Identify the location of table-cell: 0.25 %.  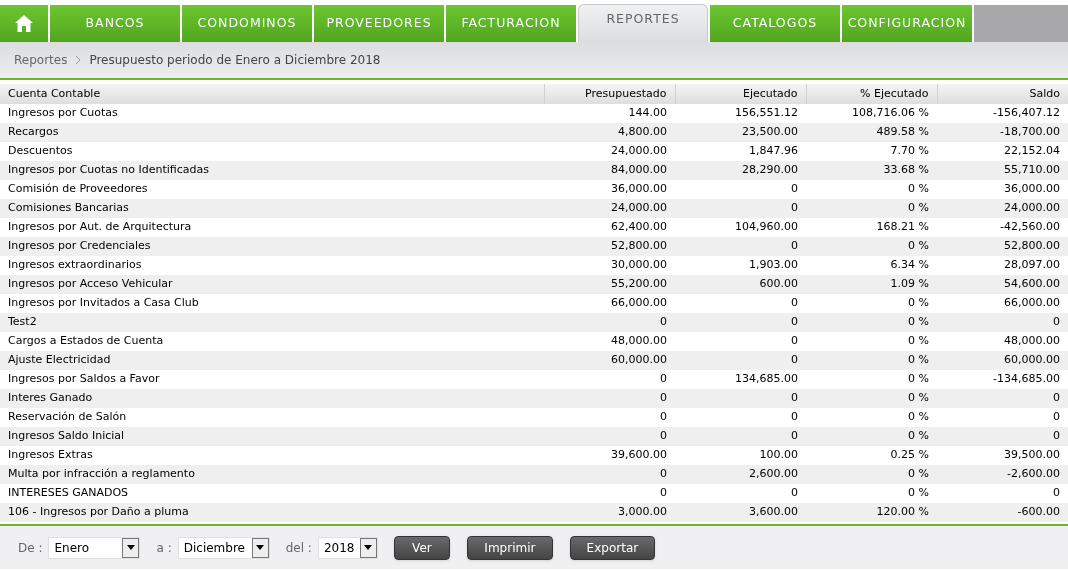
(871, 455).